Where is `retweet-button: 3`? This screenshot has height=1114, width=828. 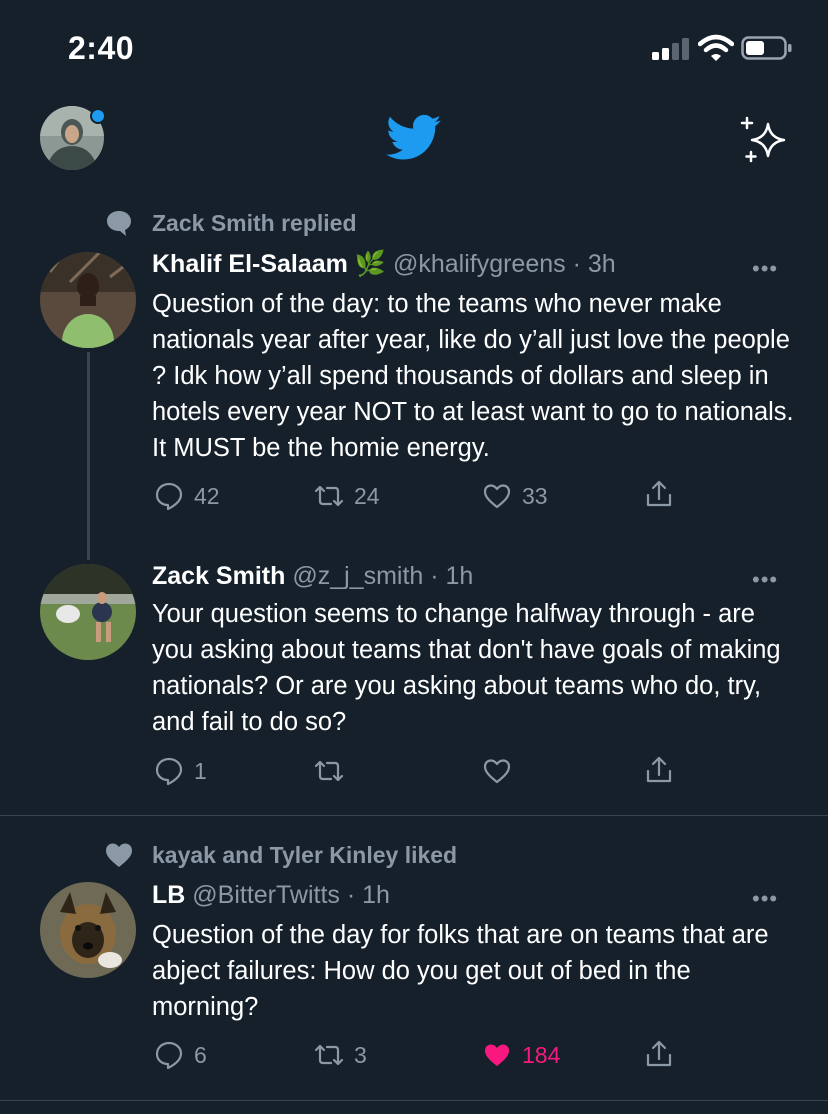 retweet-button: 3 is located at coordinates (340, 1055).